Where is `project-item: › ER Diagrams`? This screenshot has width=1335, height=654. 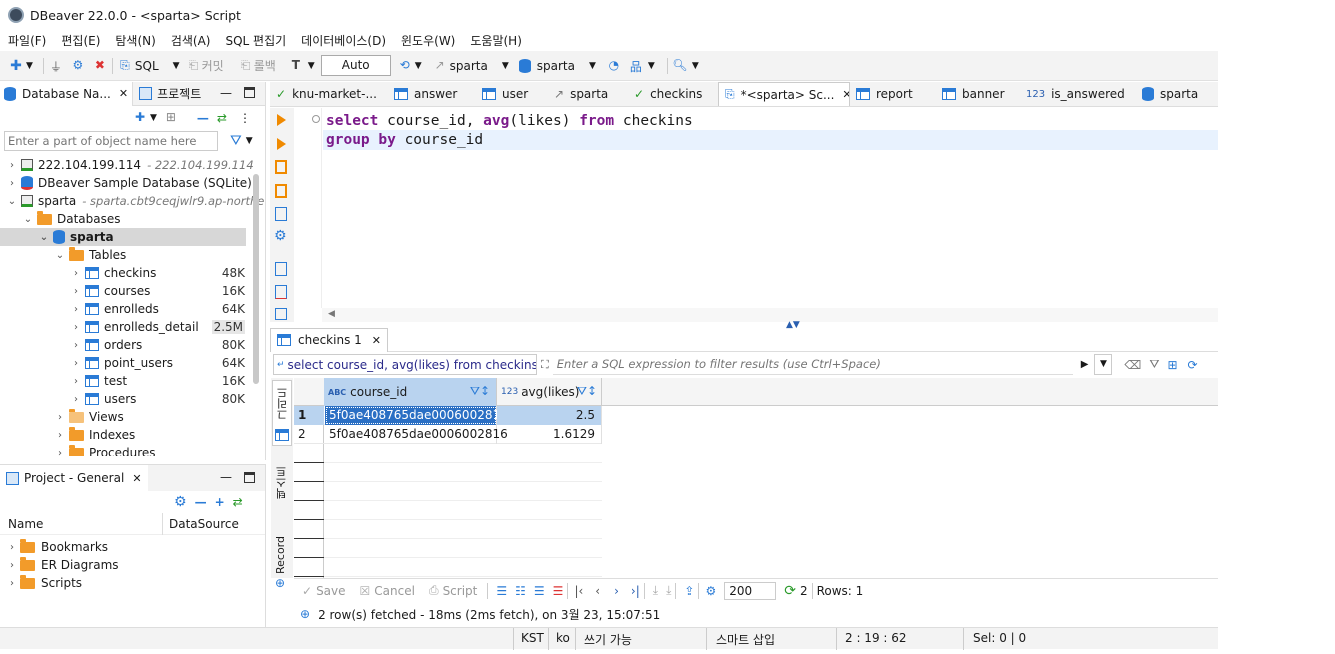 project-item: › ER Diagrams is located at coordinates (132, 565).